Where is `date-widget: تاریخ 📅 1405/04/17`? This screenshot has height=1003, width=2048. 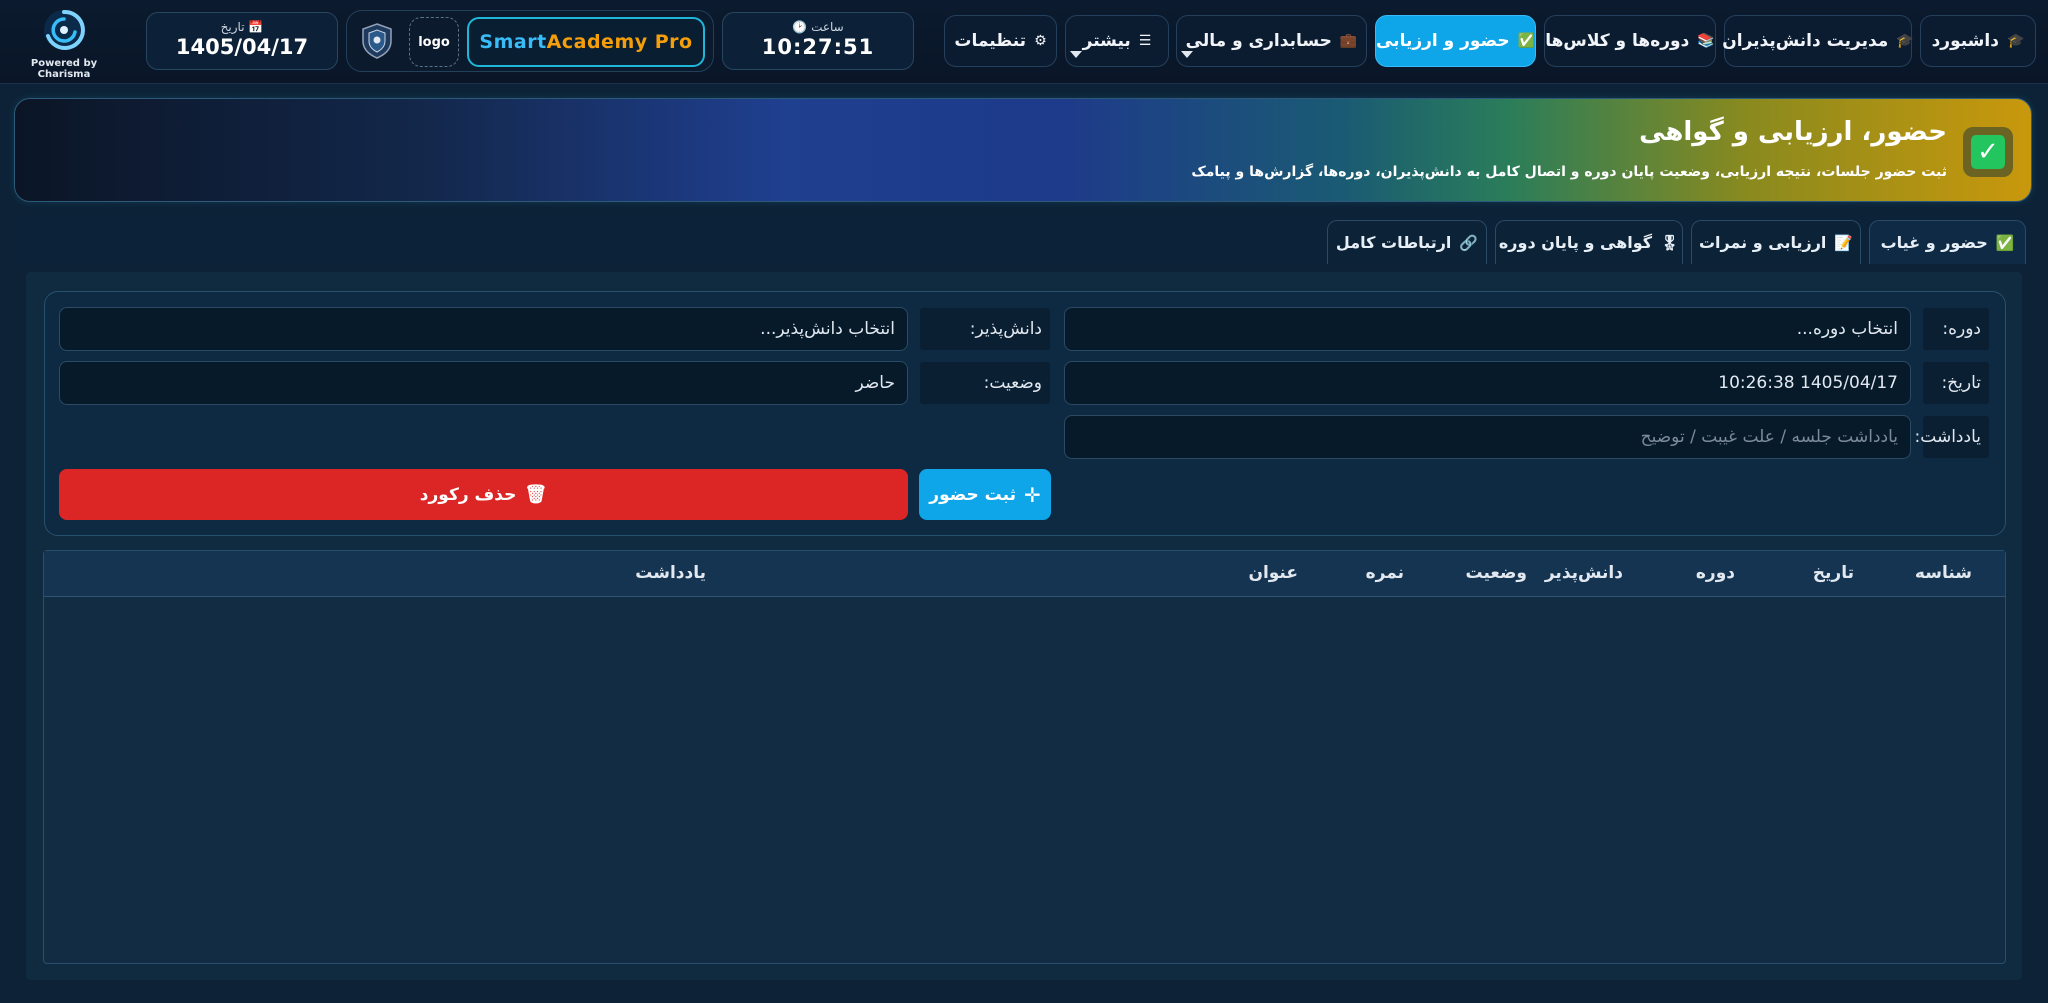
date-widget: تاریخ 📅 1405/04/17 is located at coordinates (242, 41).